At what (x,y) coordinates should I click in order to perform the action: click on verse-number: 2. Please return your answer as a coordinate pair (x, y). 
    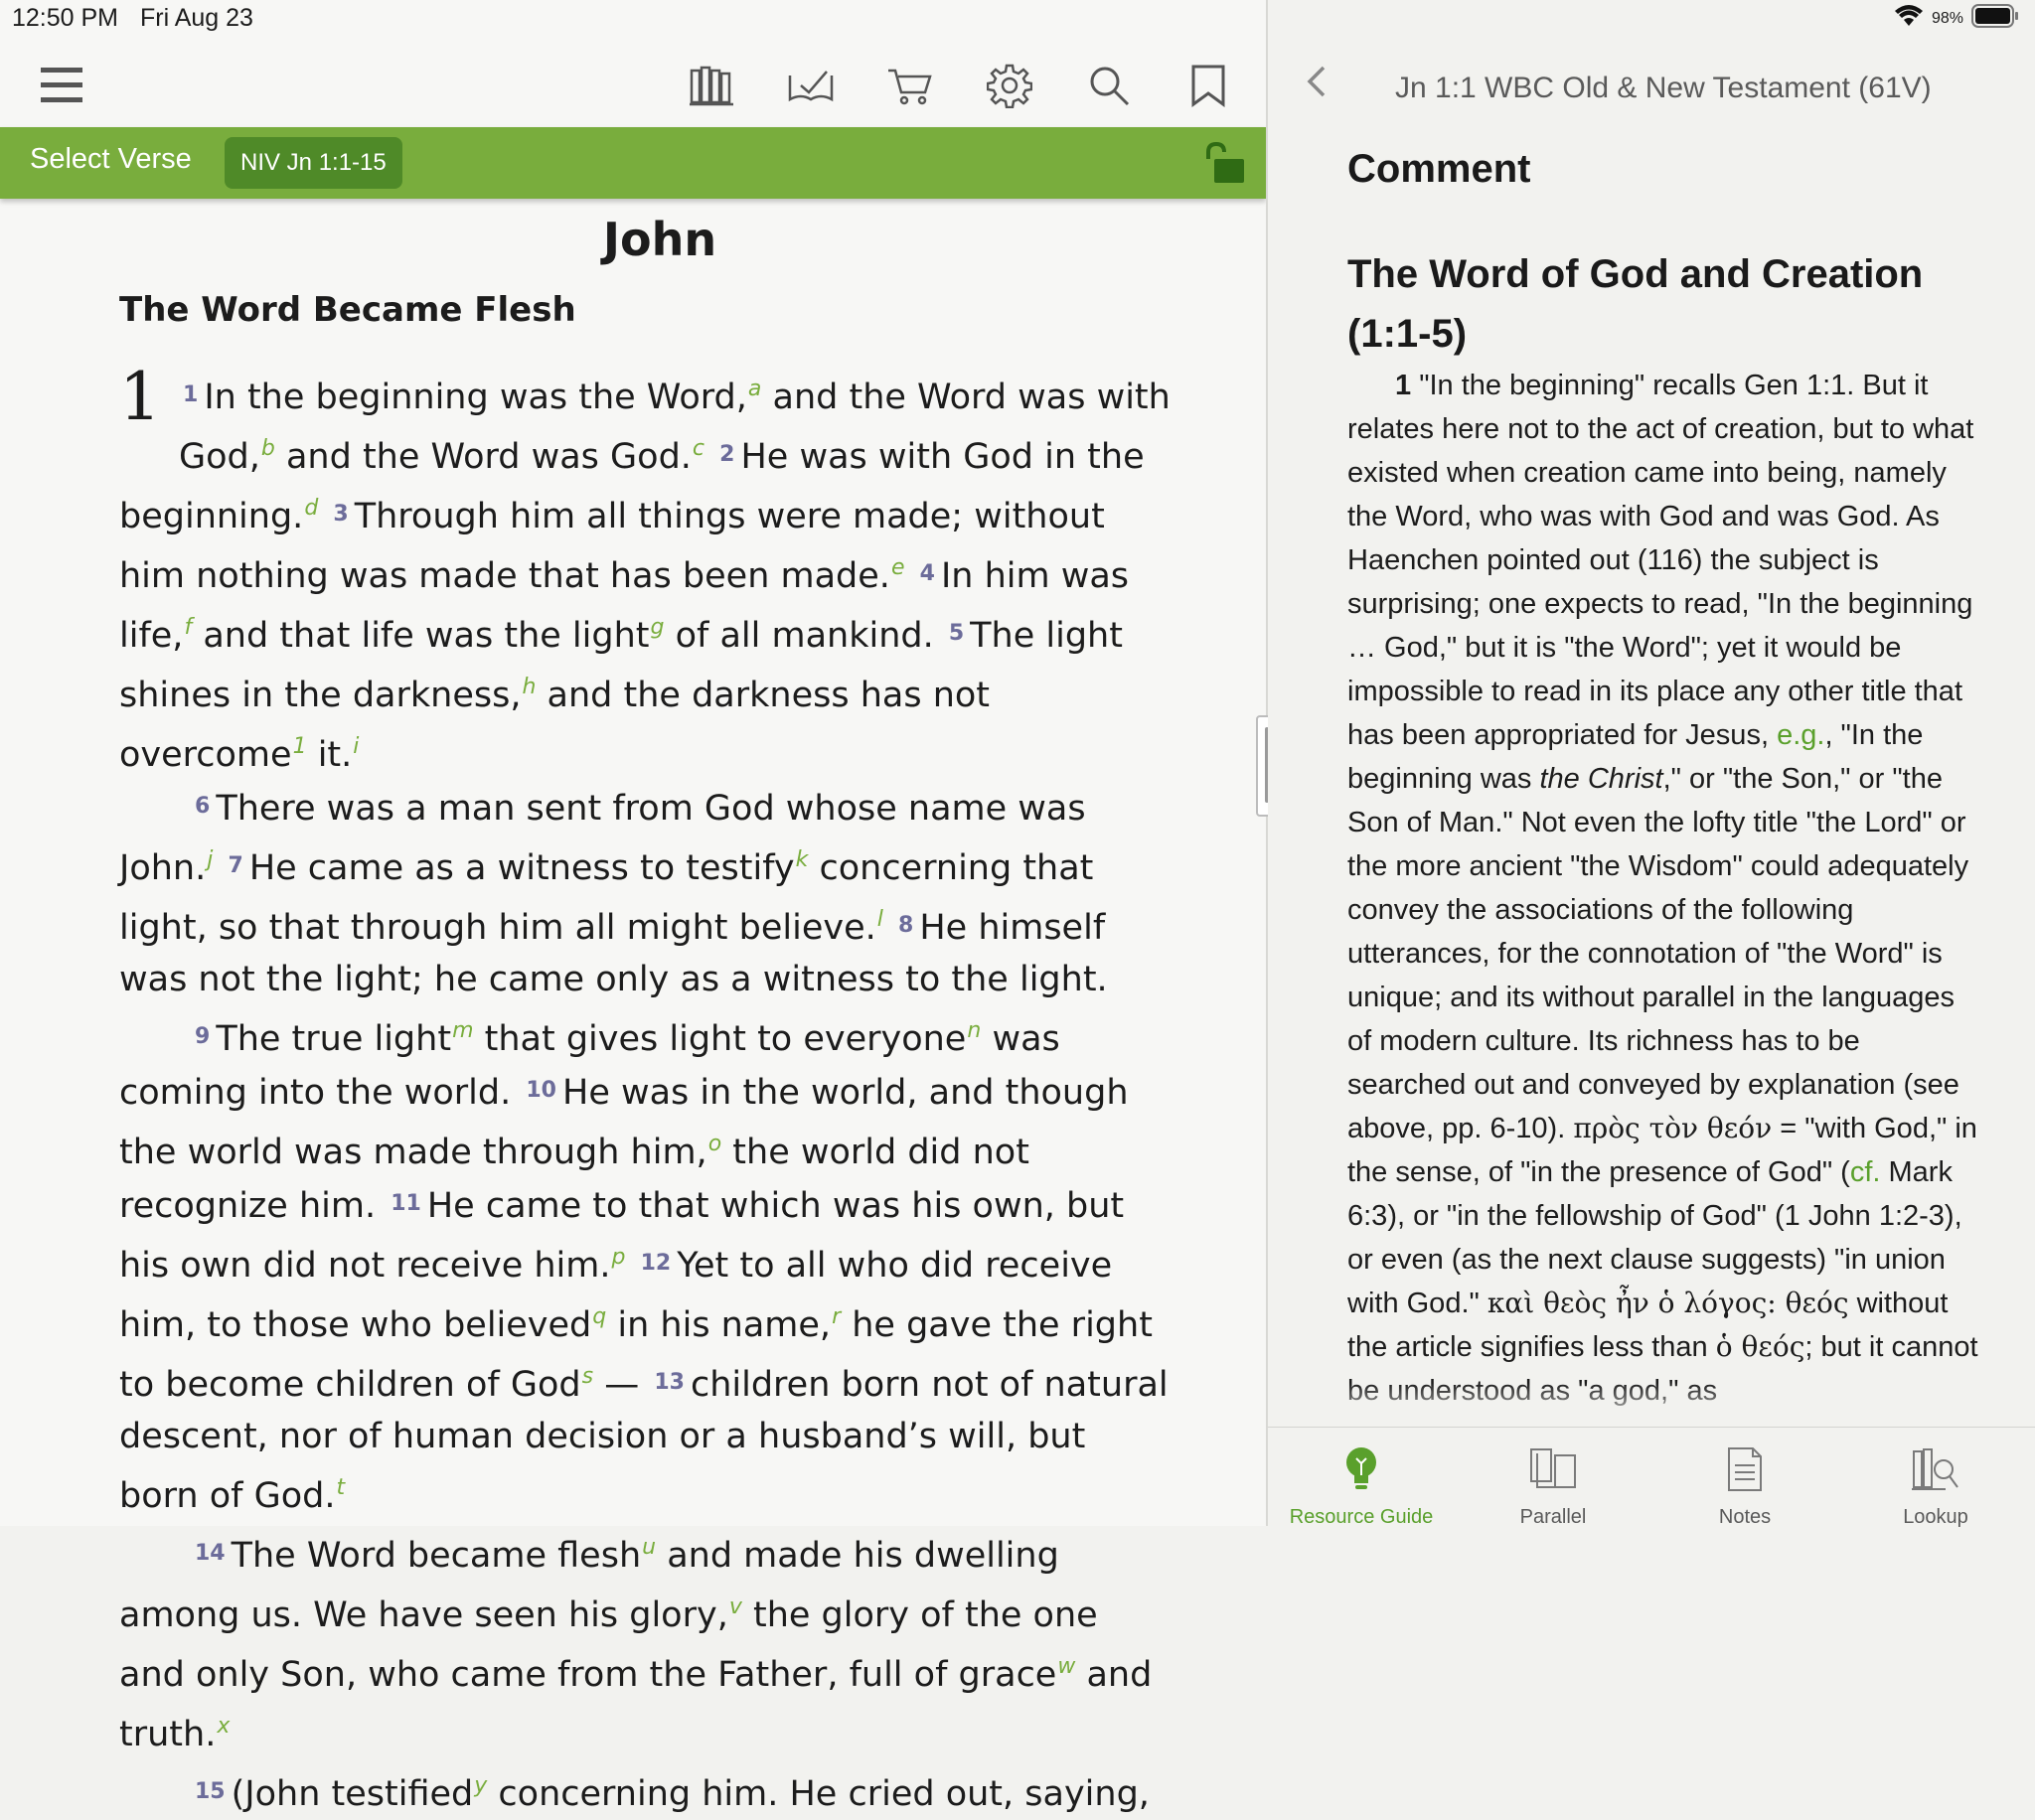
    Looking at the image, I should click on (726, 454).